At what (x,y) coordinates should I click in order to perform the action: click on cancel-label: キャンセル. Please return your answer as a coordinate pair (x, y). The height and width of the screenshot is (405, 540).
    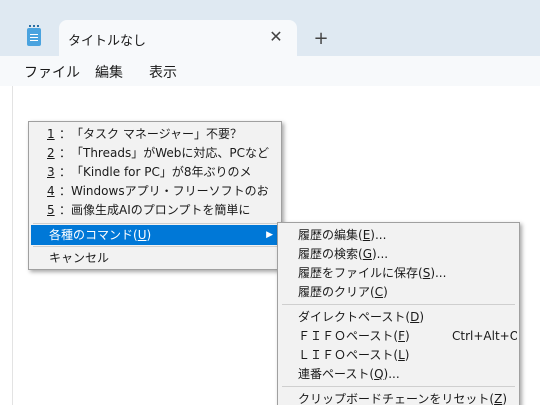
    Looking at the image, I should click on (79, 258).